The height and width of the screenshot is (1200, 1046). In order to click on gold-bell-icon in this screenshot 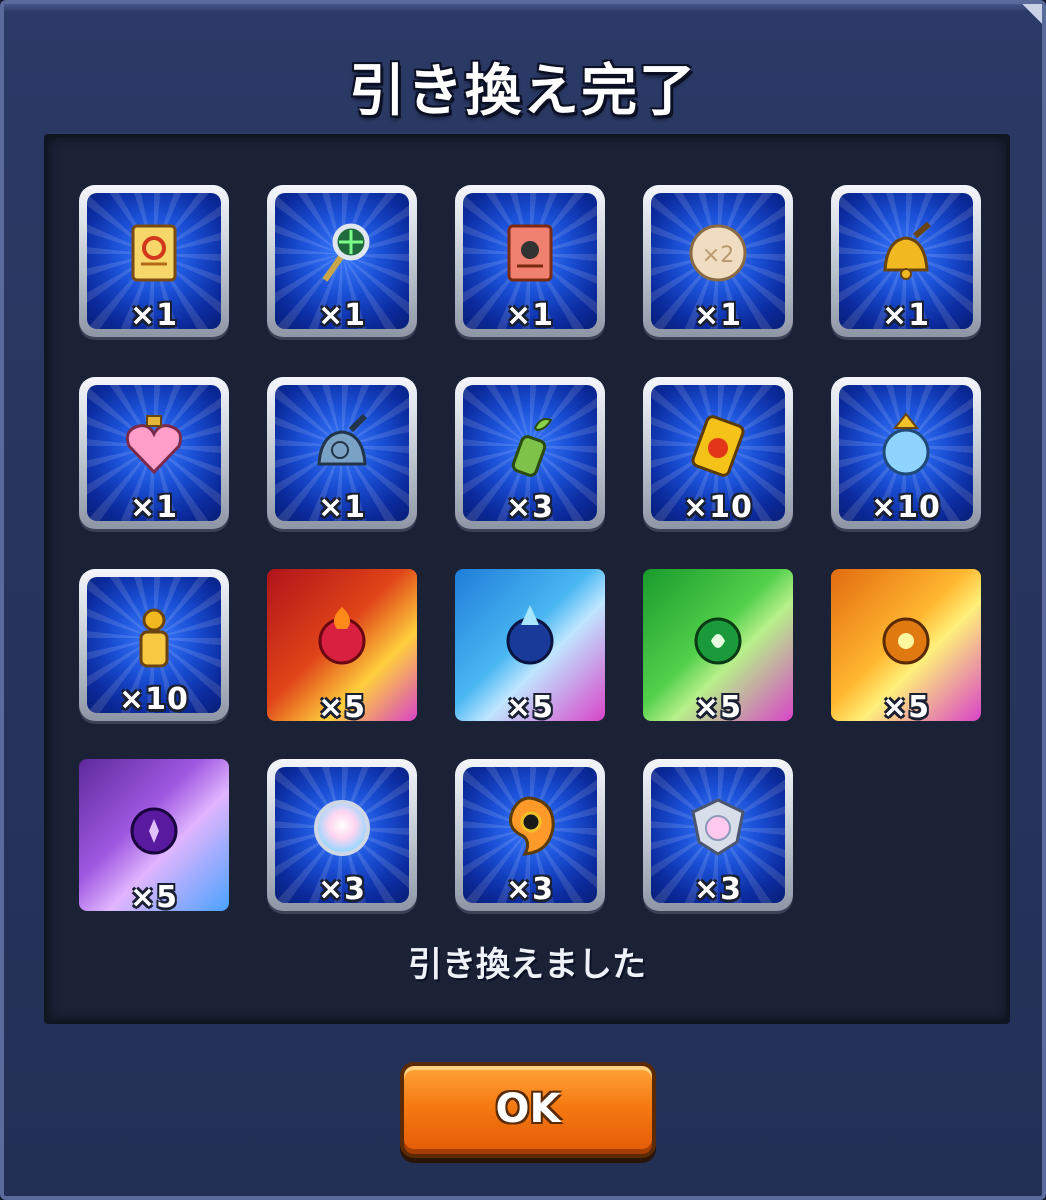, I will do `click(906, 253)`.